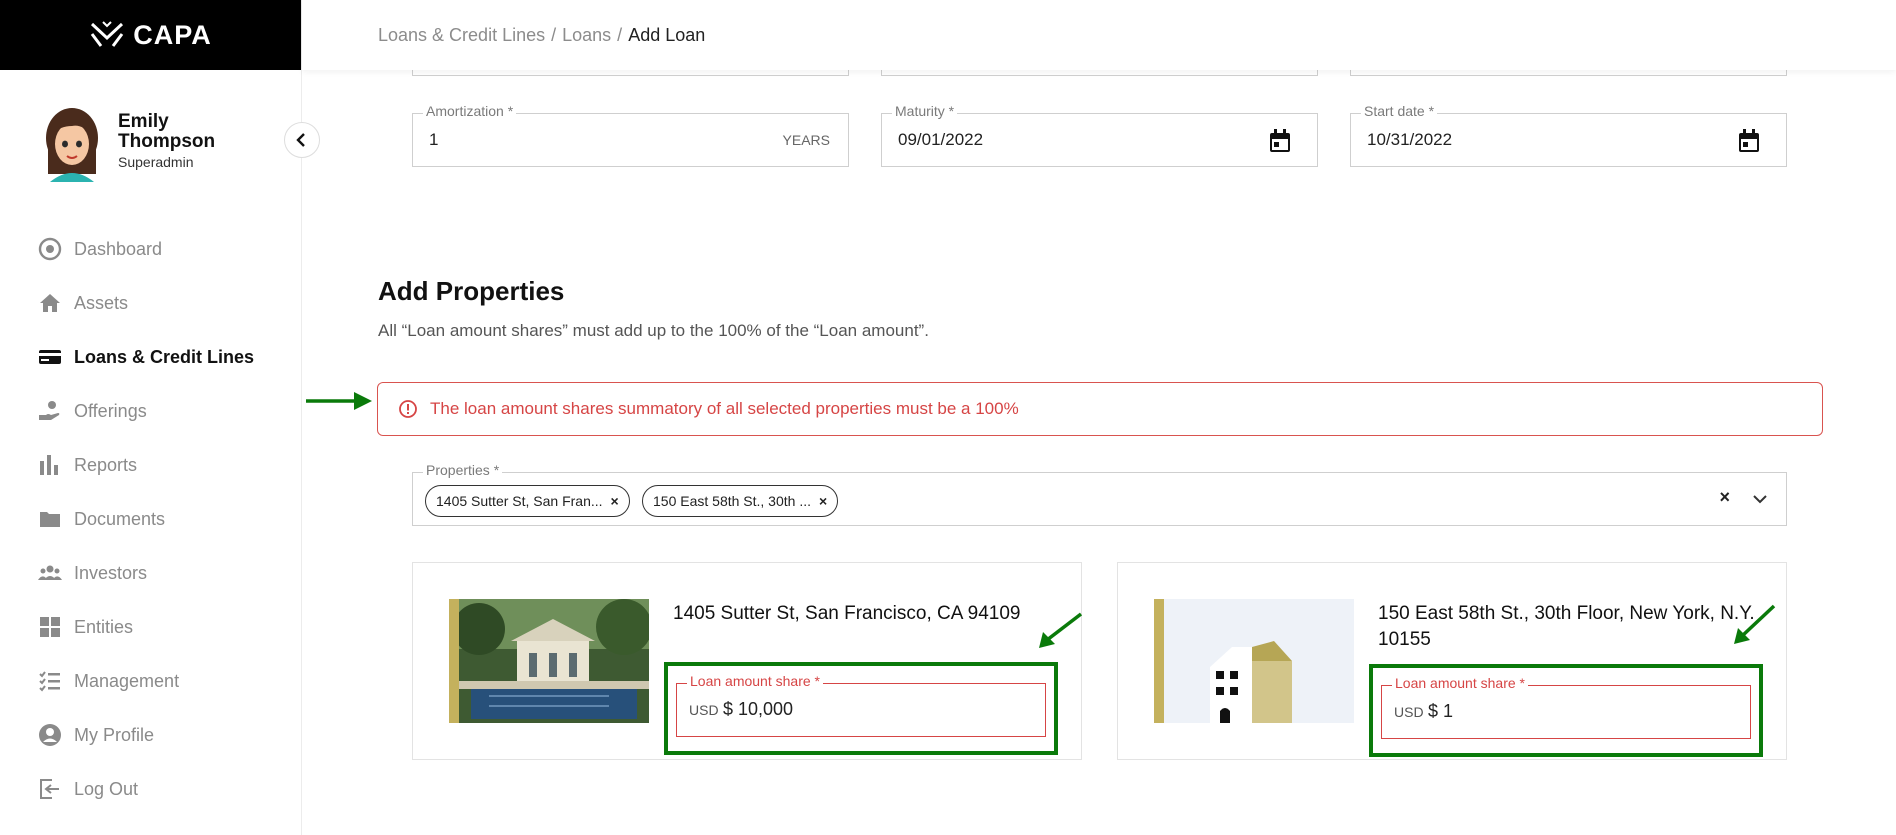 The image size is (1896, 835). Describe the element at coordinates (143, 121) in the screenshot. I see `user-first-name: Emily` at that location.